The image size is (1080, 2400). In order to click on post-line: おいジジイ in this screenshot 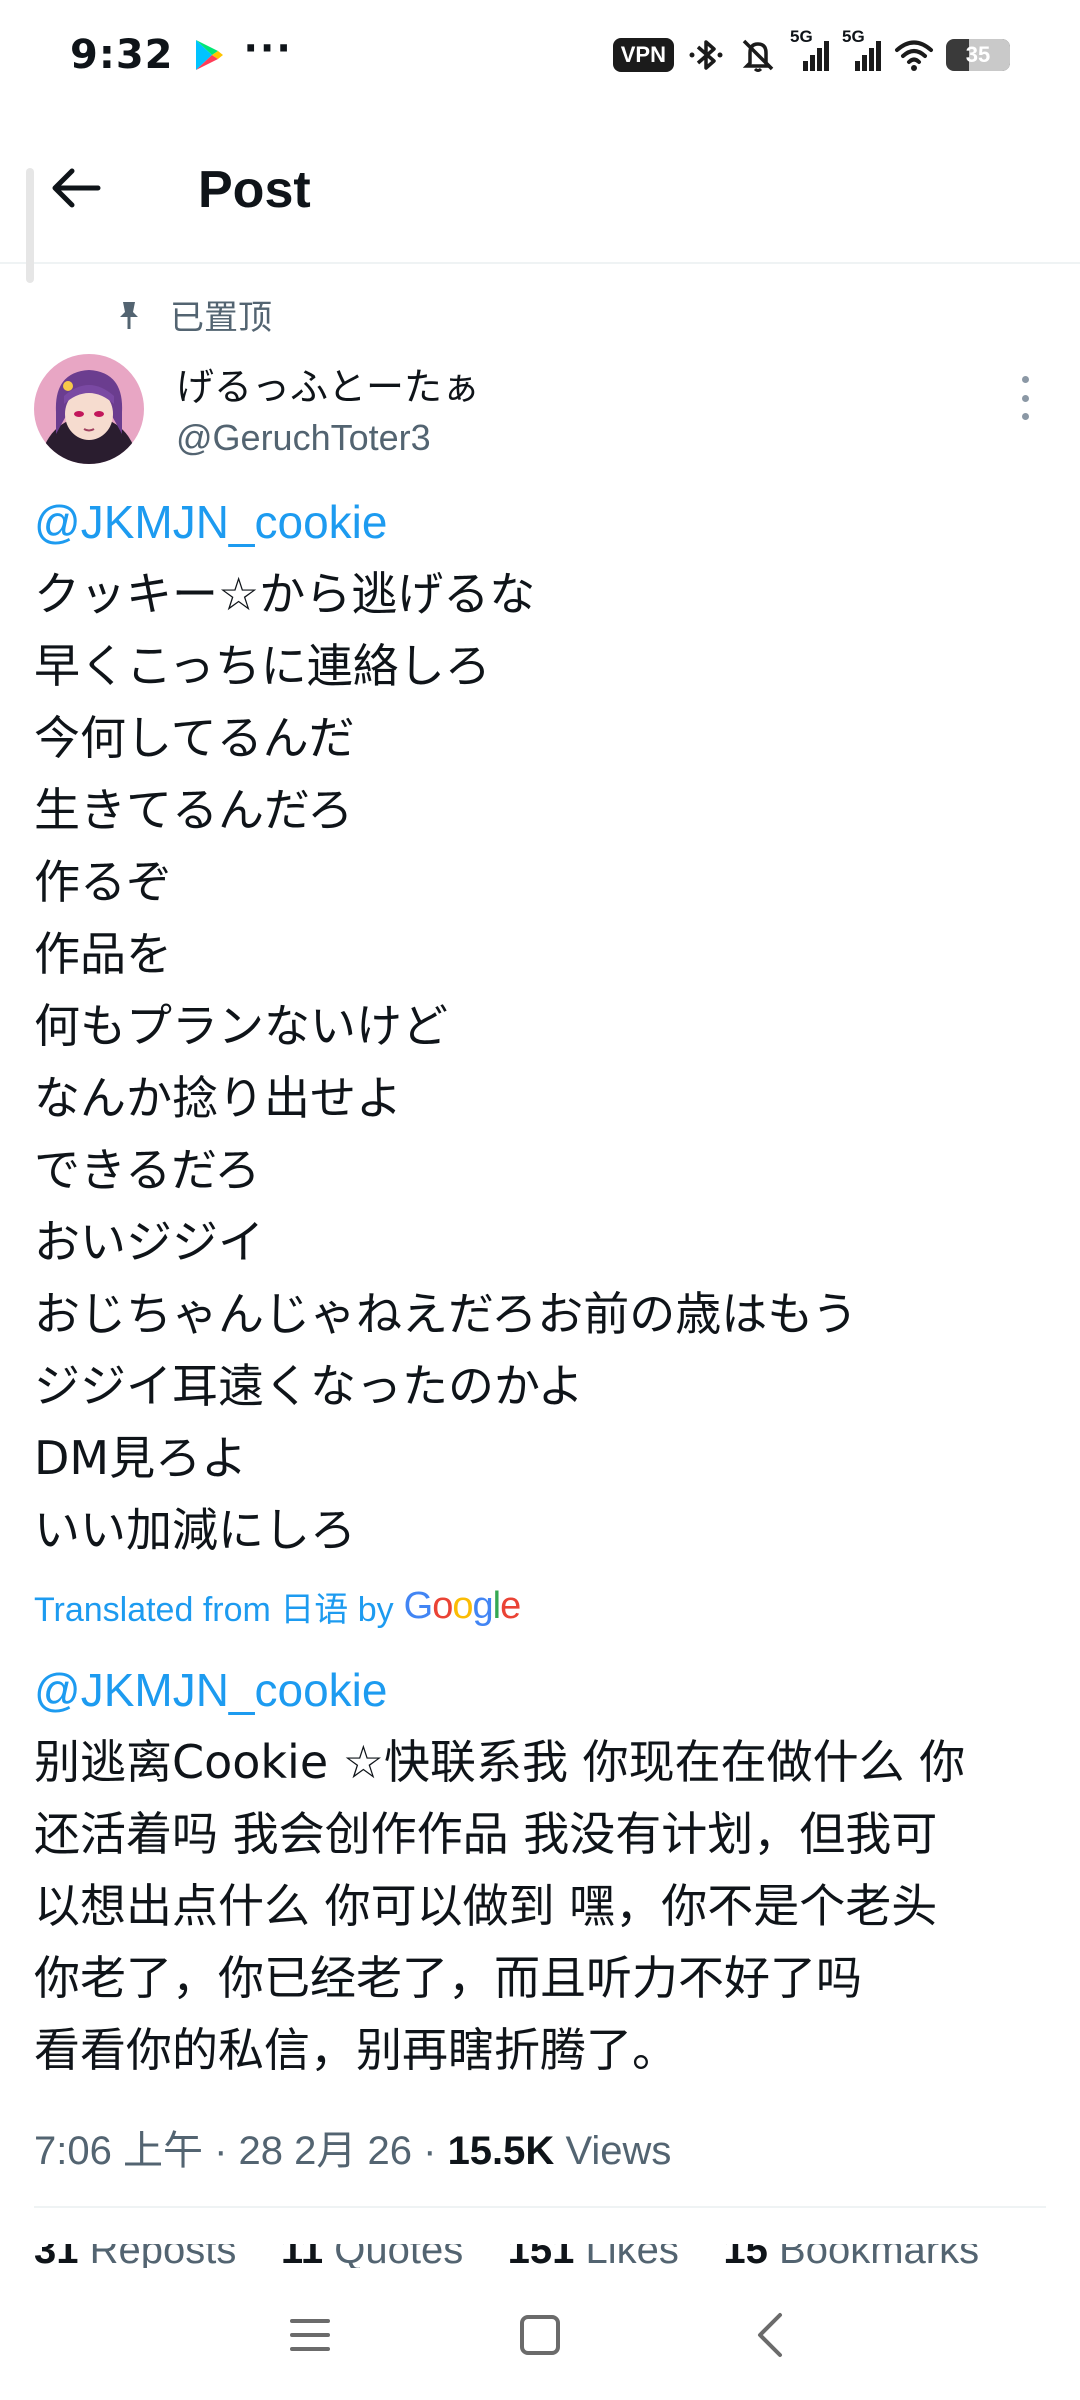, I will do `click(149, 1242)`.